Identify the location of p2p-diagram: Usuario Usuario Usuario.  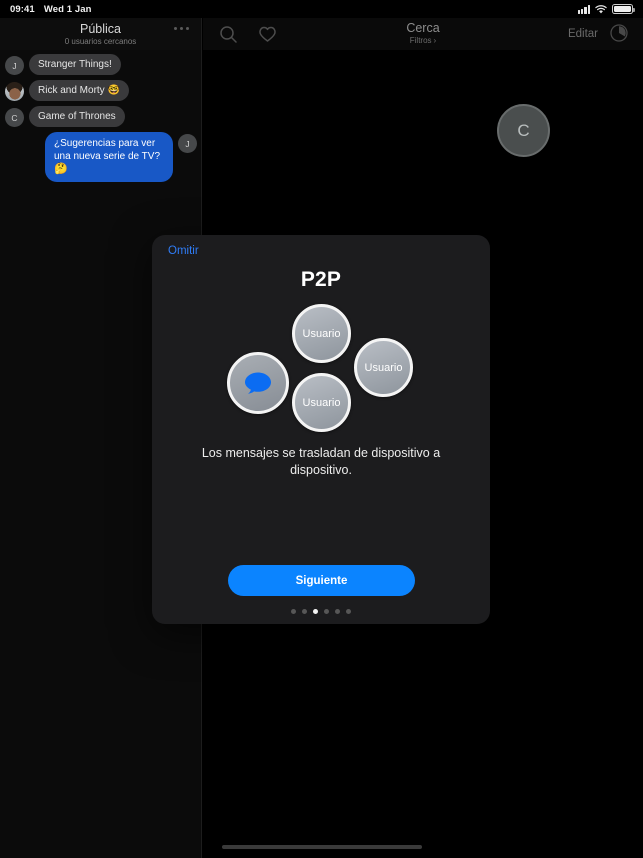
(321, 368).